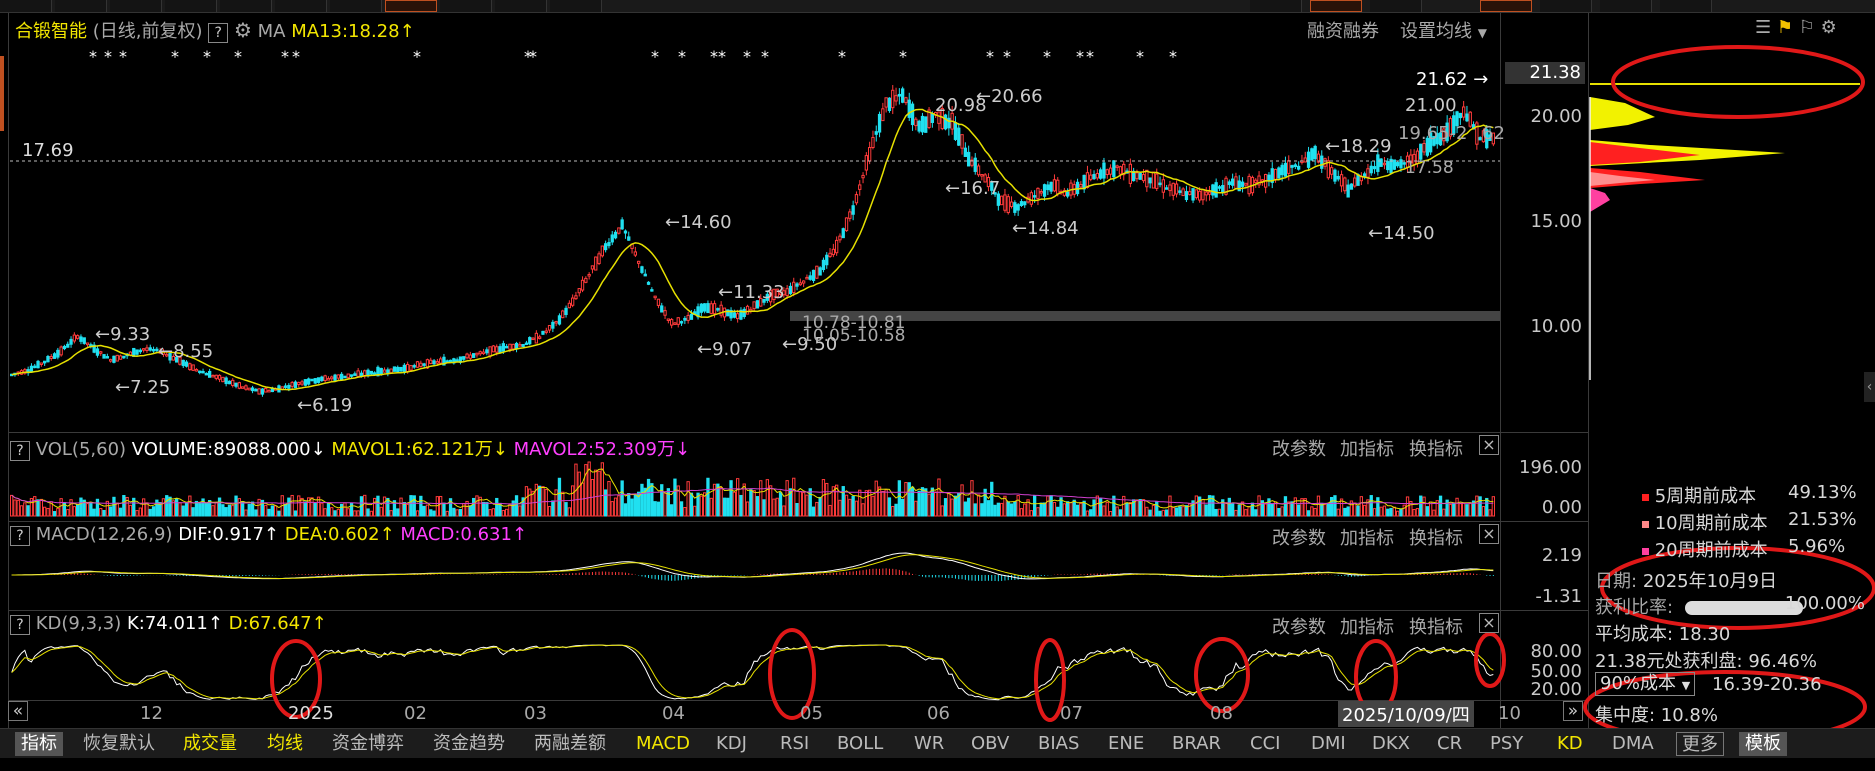 Image resolution: width=1875 pixels, height=771 pixels. Describe the element at coordinates (752, 672) in the screenshot. I see `d-line` at that location.